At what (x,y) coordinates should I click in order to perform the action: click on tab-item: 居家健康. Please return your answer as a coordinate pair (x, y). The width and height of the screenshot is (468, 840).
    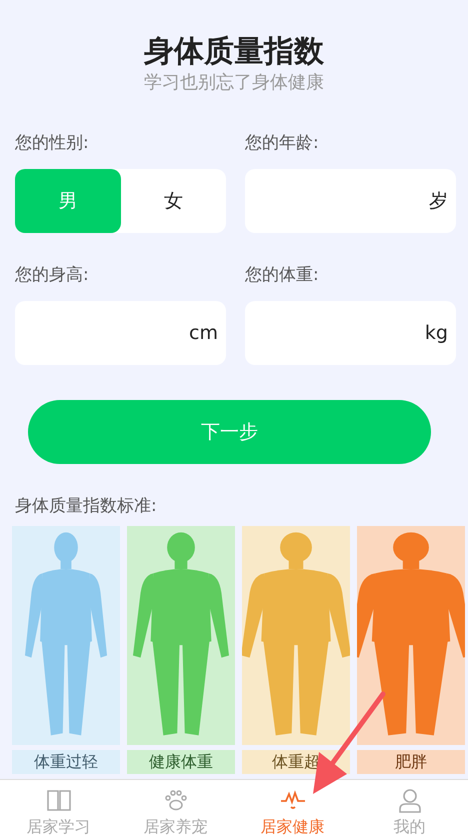
    Looking at the image, I should click on (292, 810).